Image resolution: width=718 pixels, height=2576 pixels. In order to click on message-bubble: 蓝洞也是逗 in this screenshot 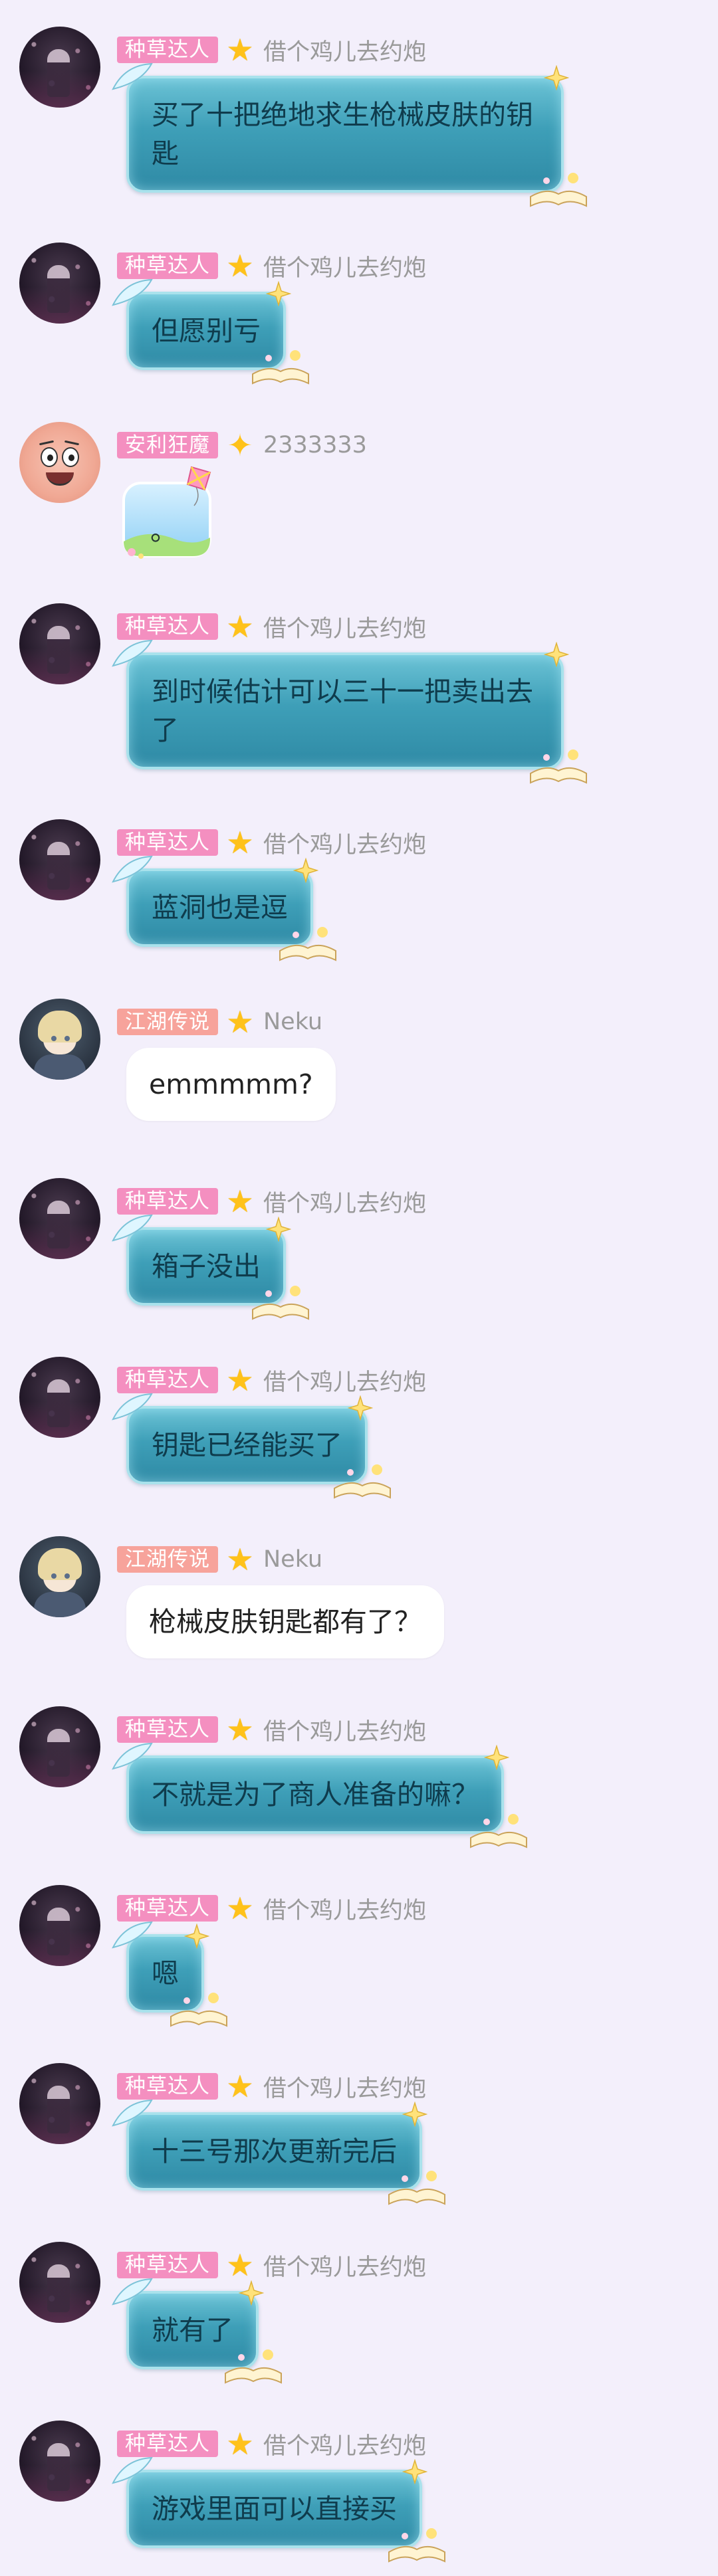, I will do `click(224, 908)`.